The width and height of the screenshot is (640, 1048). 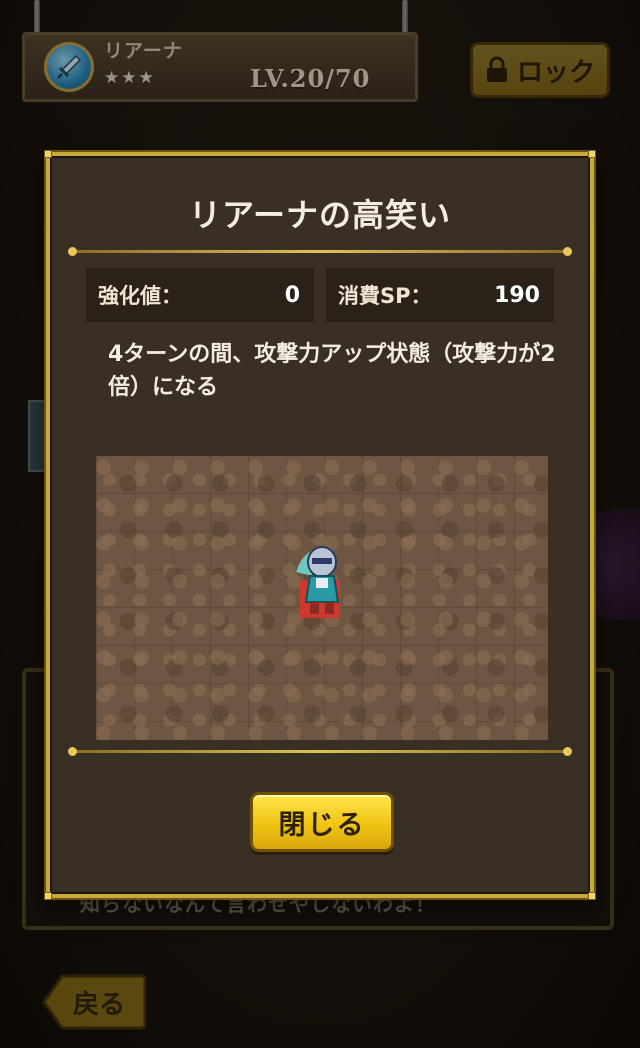 I want to click on close-button: 閉じる, so click(x=322, y=822).